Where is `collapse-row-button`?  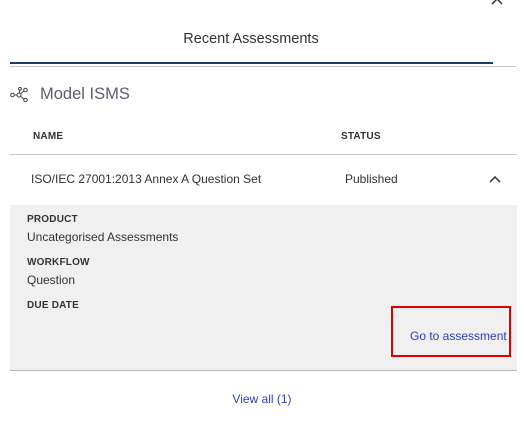
collapse-row-button is located at coordinates (495, 177).